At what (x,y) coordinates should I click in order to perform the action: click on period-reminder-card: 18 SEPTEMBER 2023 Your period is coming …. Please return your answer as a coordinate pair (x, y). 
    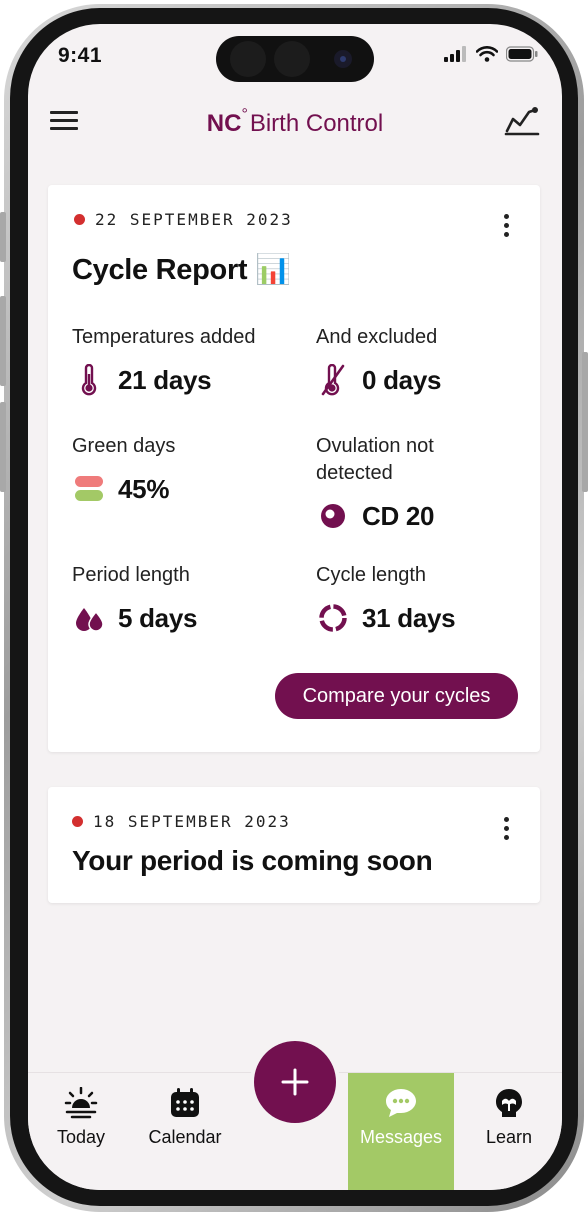
    Looking at the image, I should click on (294, 845).